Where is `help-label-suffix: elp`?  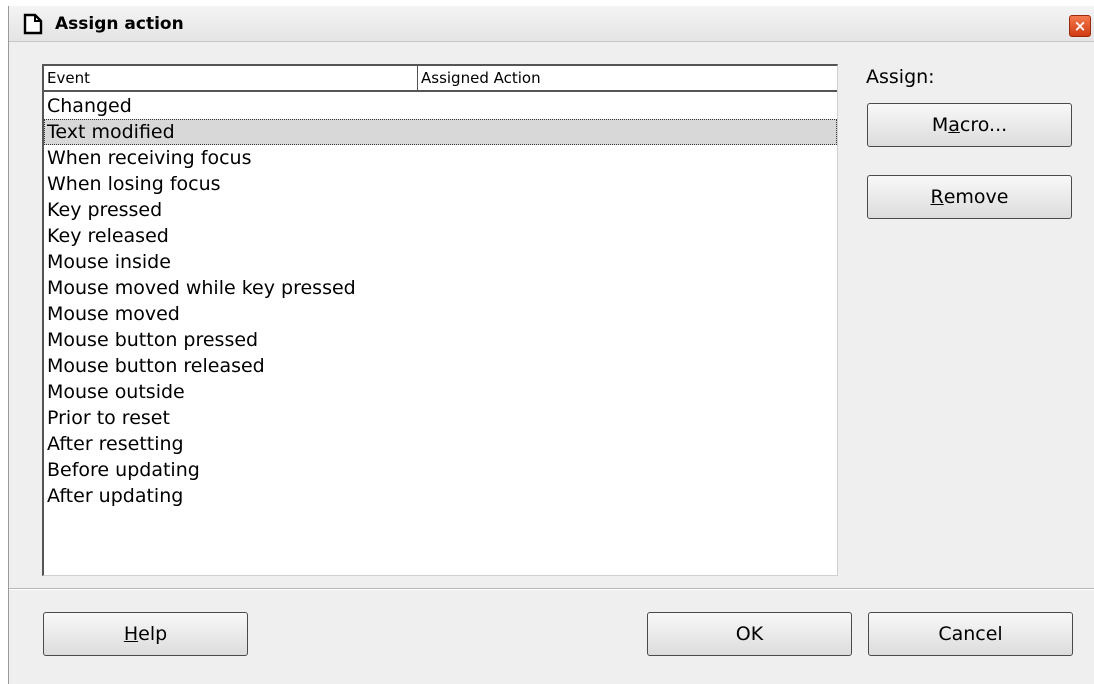 help-label-suffix: elp is located at coordinates (153, 634).